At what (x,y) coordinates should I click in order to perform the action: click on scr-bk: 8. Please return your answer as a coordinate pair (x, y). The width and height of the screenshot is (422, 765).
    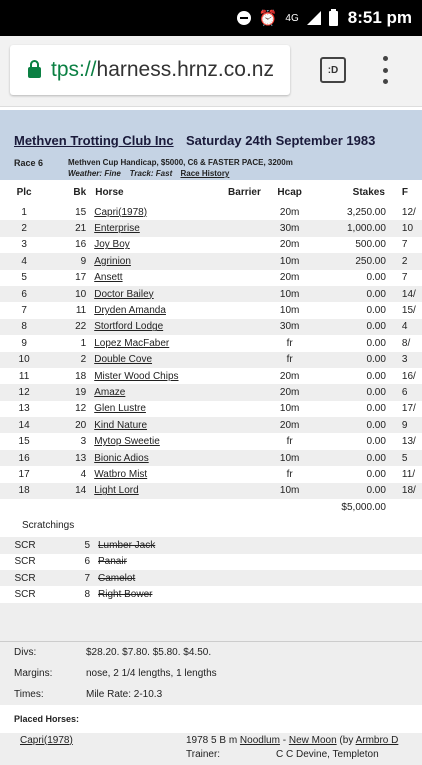
    Looking at the image, I should click on (87, 594).